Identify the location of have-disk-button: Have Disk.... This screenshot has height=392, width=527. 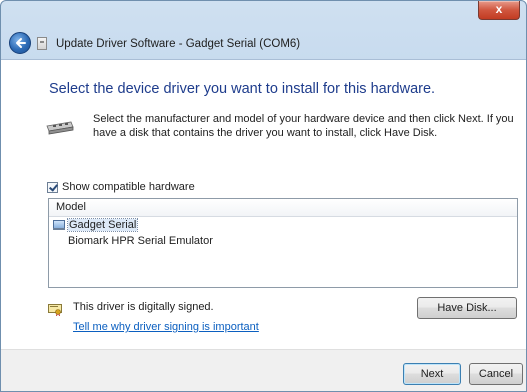
(467, 308).